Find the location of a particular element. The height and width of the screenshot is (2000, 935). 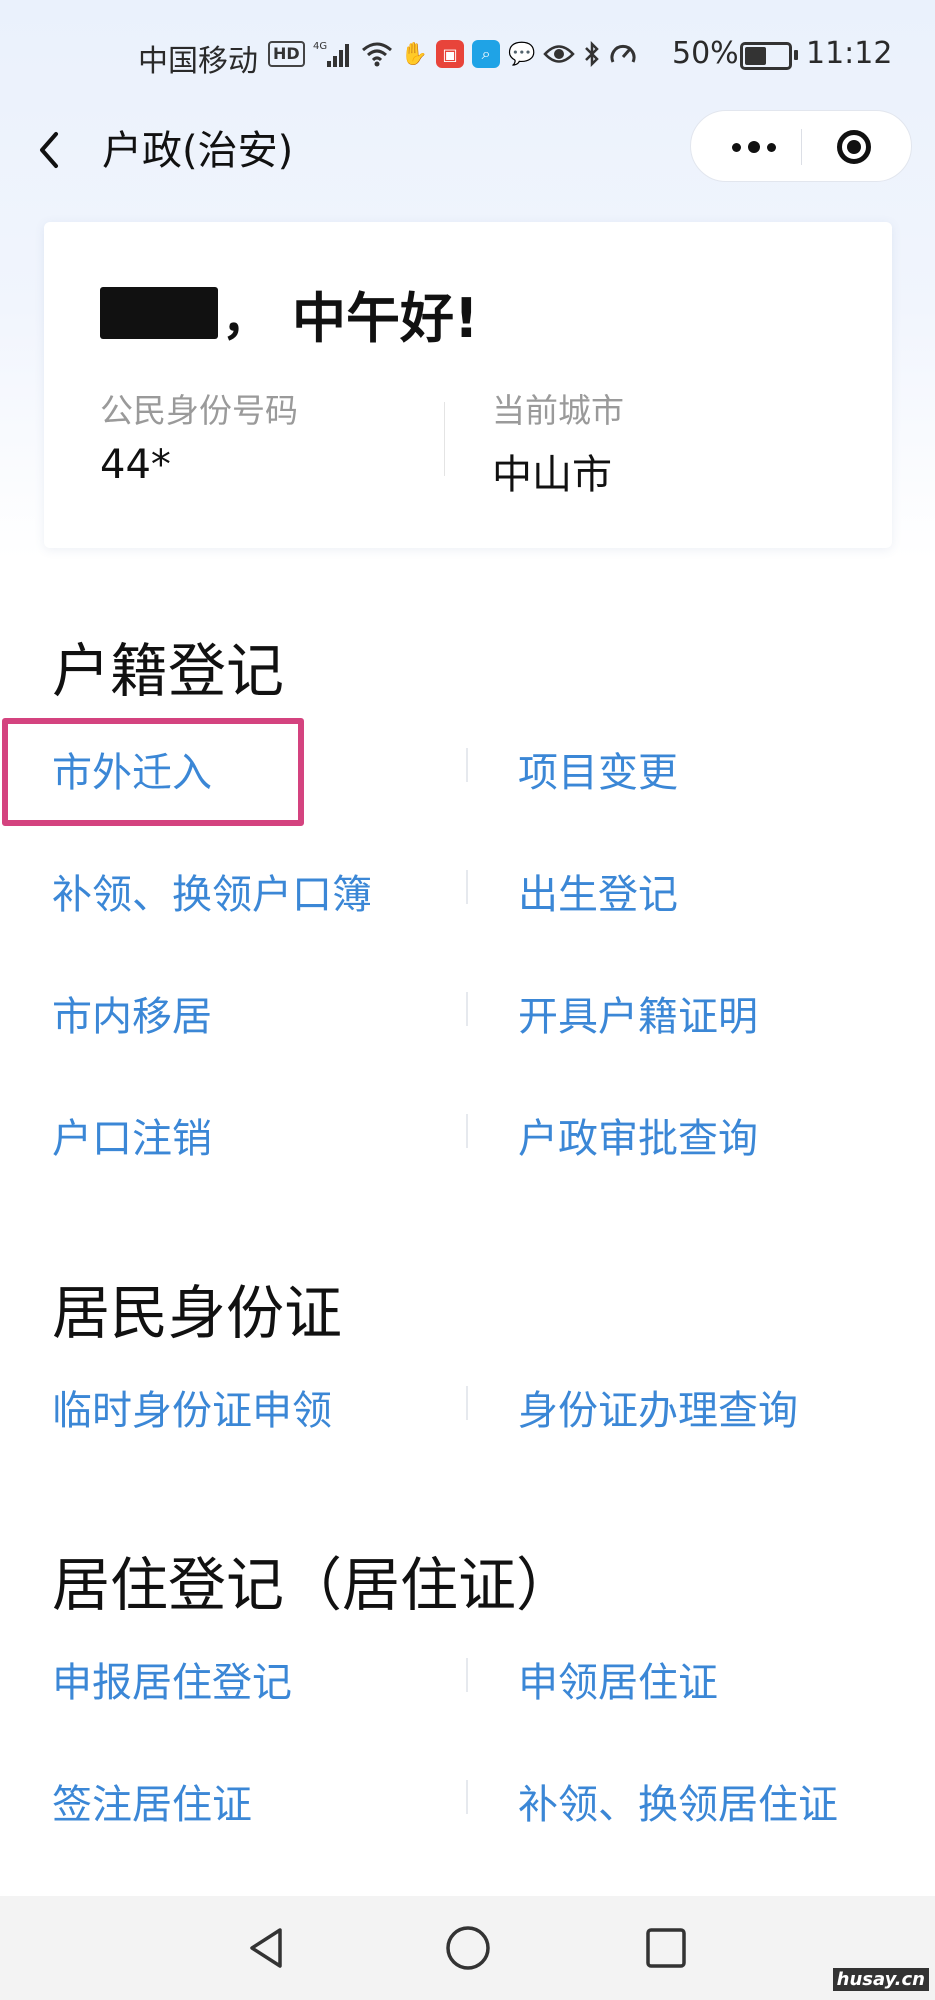

status-icons: HD 4G ✋ ▣ ⌕ 💬 is located at coordinates (452, 54).